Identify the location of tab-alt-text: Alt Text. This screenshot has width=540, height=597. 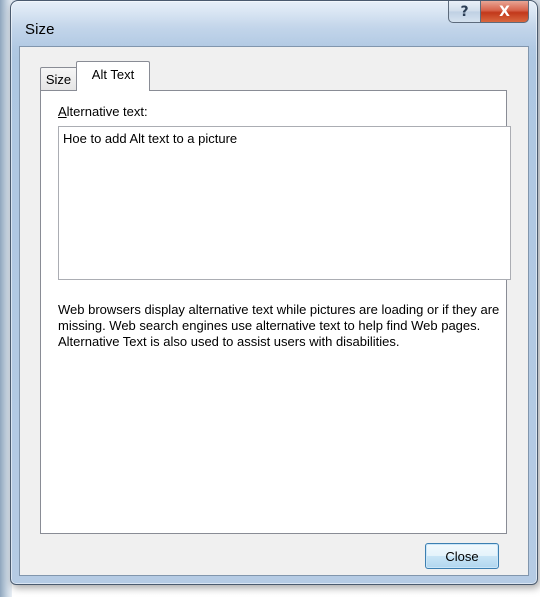
(113, 76).